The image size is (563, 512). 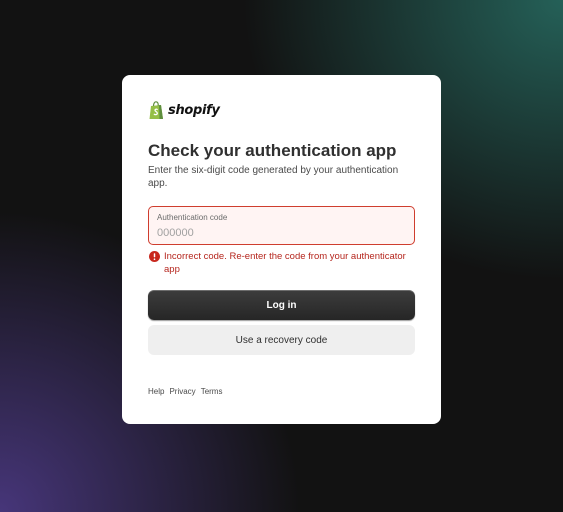 I want to click on help-link: Help, so click(x=156, y=391).